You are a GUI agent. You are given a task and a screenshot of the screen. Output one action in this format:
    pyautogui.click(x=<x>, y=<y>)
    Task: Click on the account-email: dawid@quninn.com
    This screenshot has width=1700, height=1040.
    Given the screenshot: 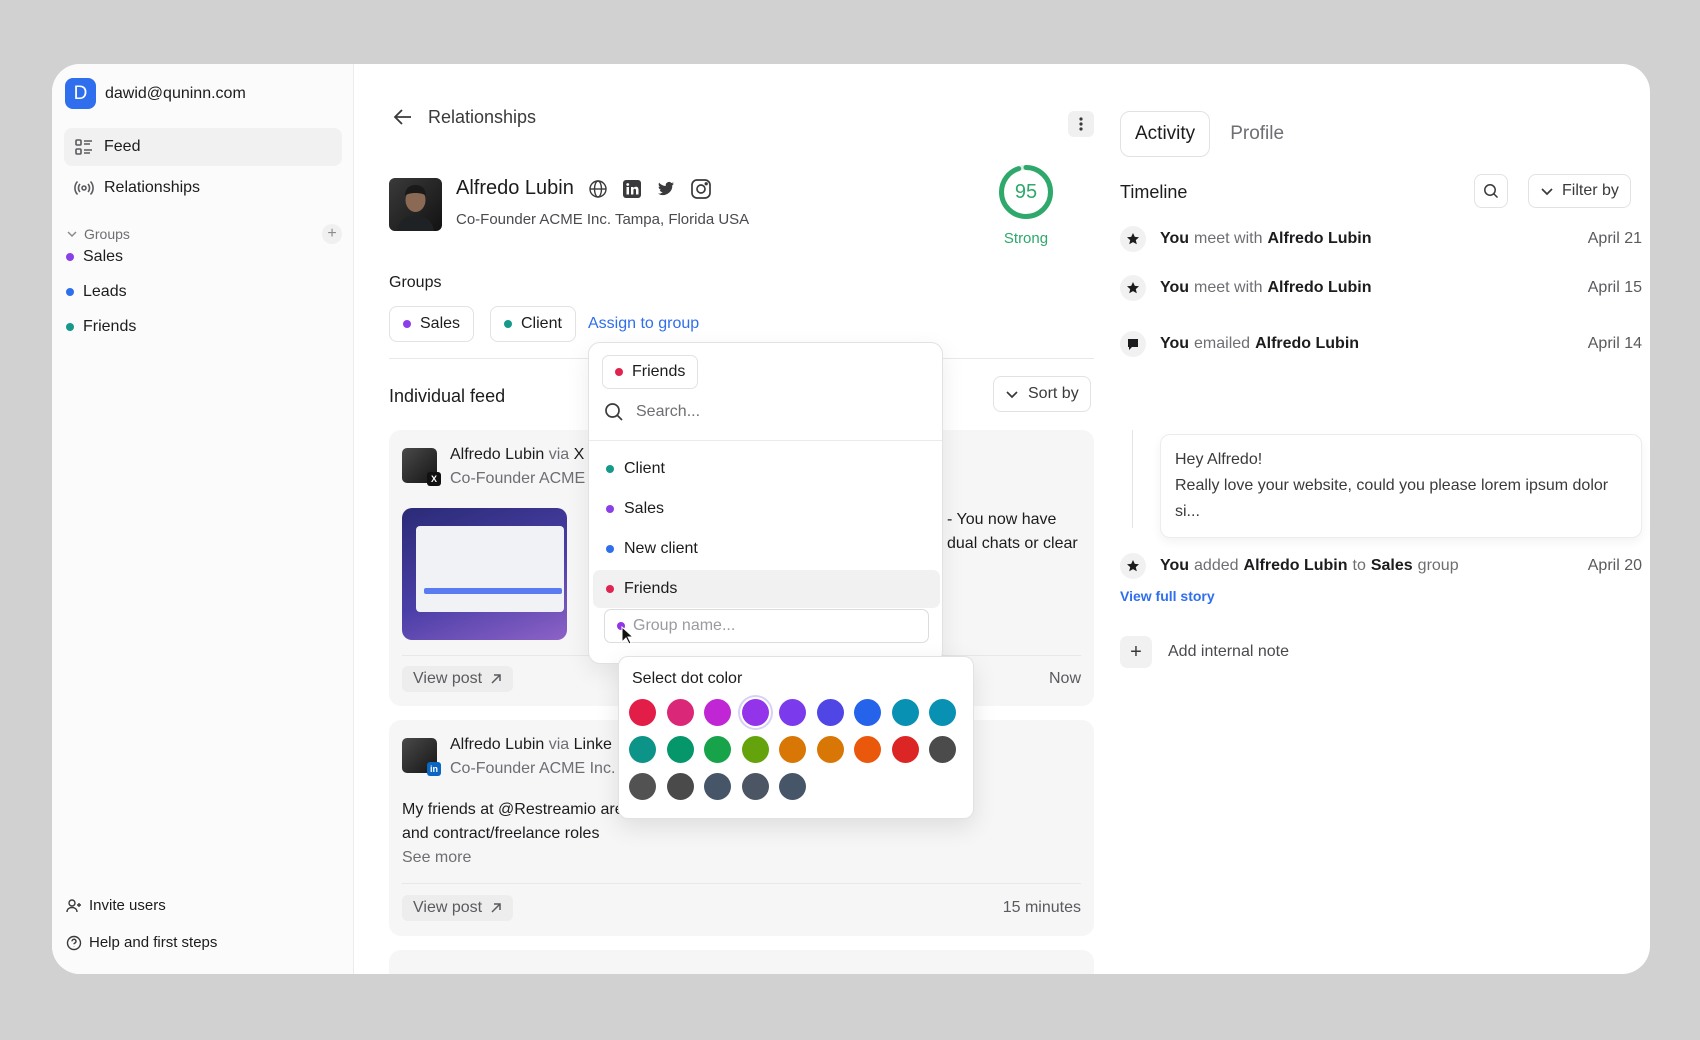 What is the action you would take?
    pyautogui.click(x=175, y=93)
    